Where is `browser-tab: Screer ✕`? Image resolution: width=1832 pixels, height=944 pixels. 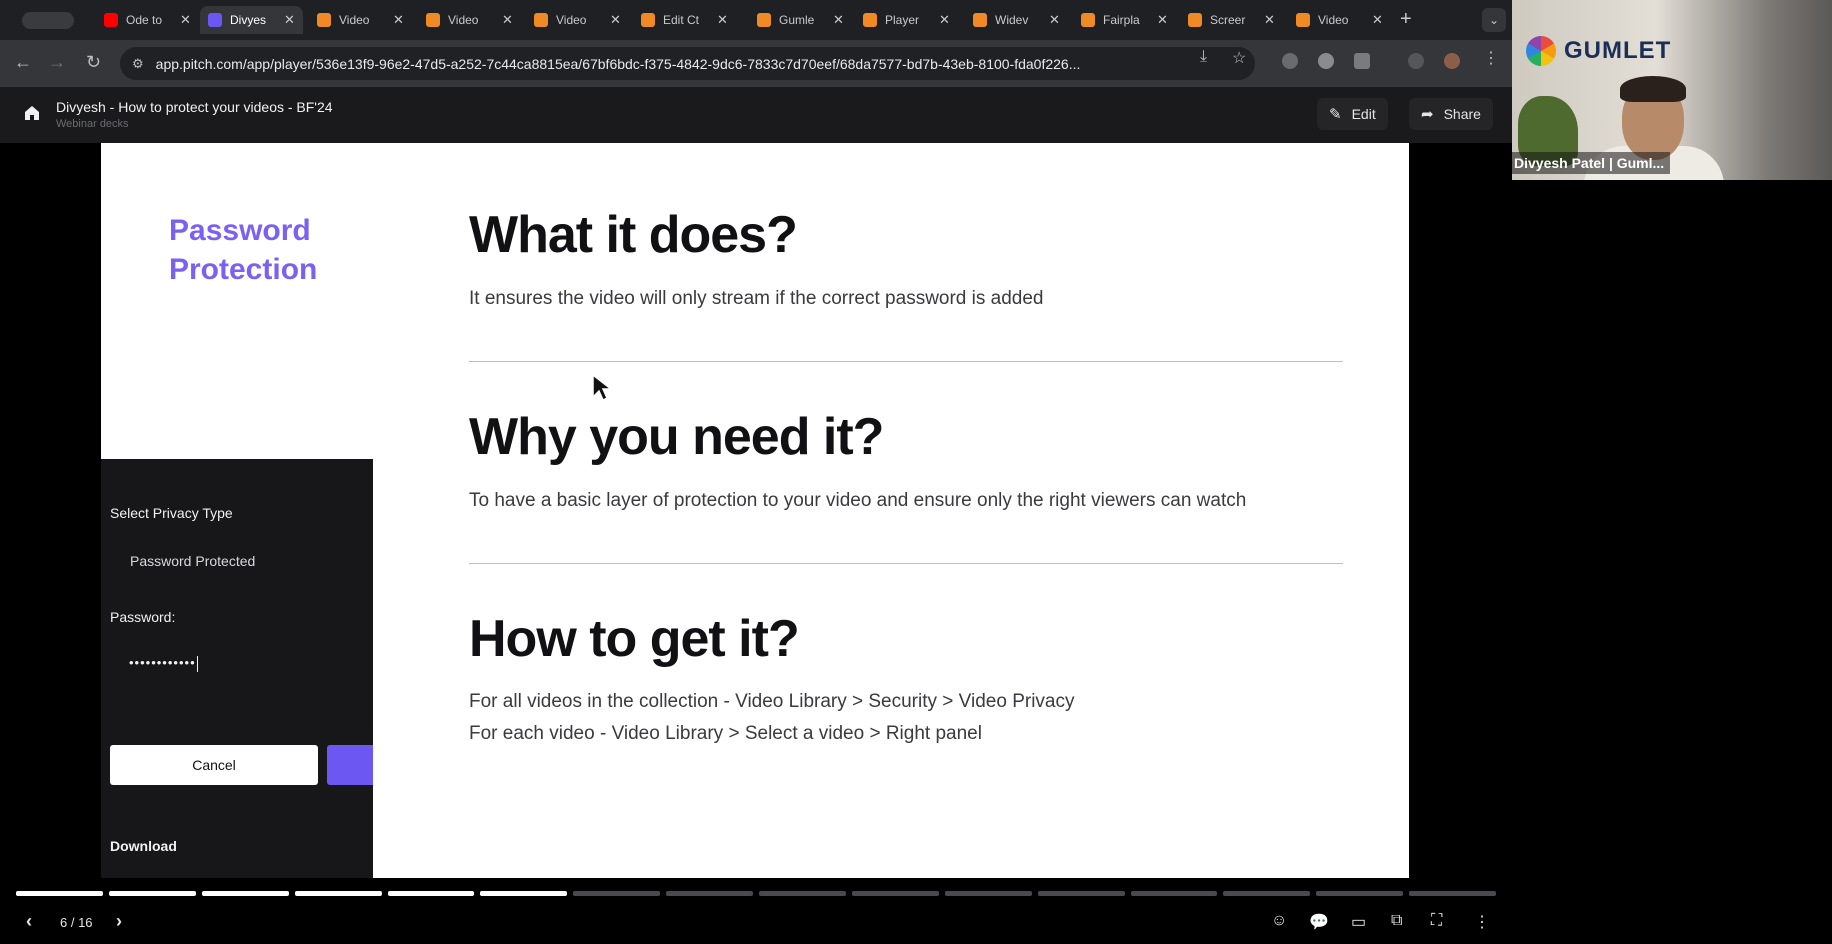 browser-tab: Screer ✕ is located at coordinates (1231, 20).